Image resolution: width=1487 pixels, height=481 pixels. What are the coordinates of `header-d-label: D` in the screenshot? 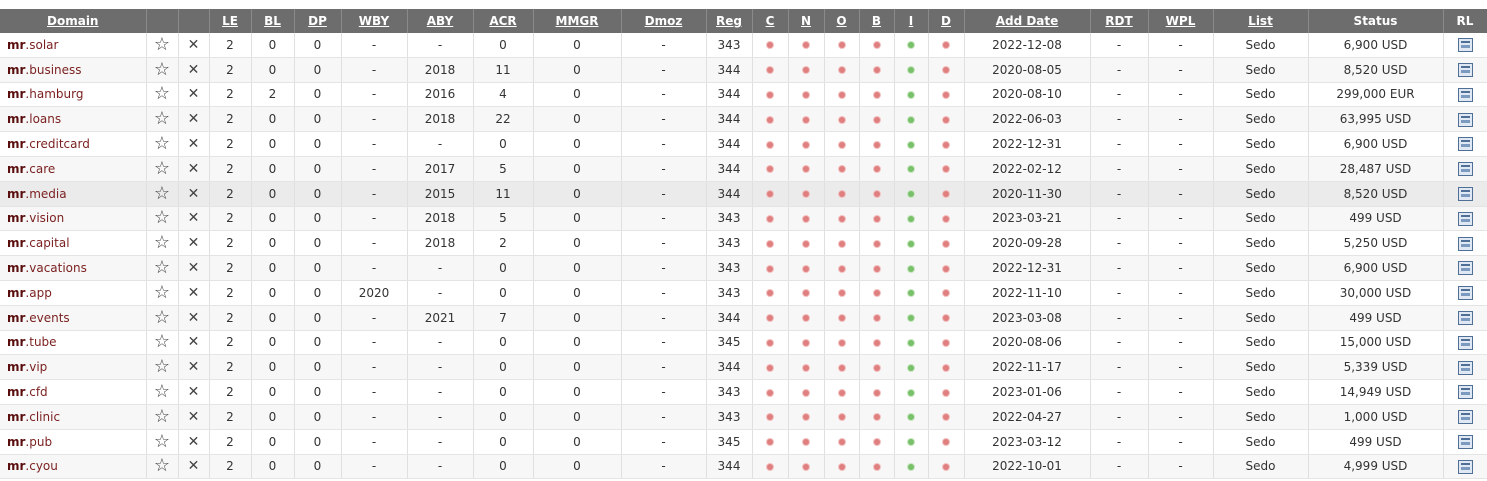 It's located at (946, 21).